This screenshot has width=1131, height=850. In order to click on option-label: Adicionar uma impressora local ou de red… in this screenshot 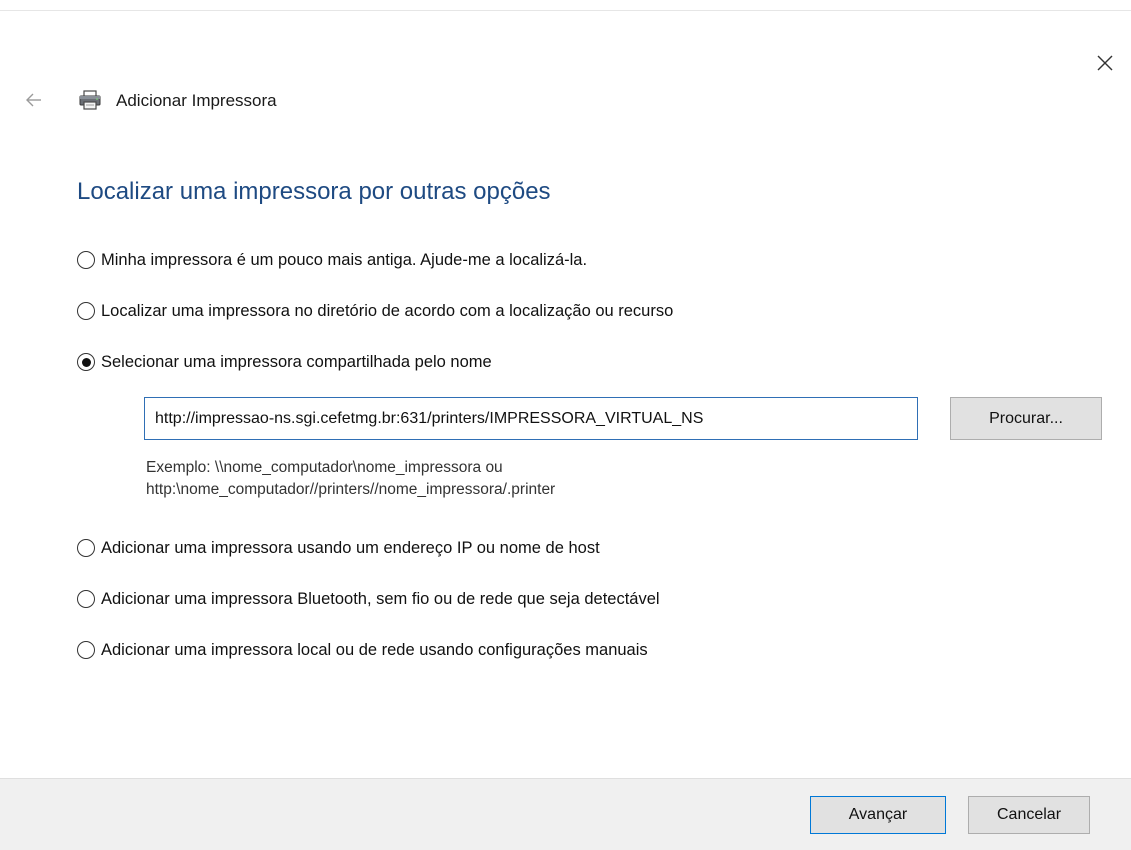, I will do `click(374, 649)`.